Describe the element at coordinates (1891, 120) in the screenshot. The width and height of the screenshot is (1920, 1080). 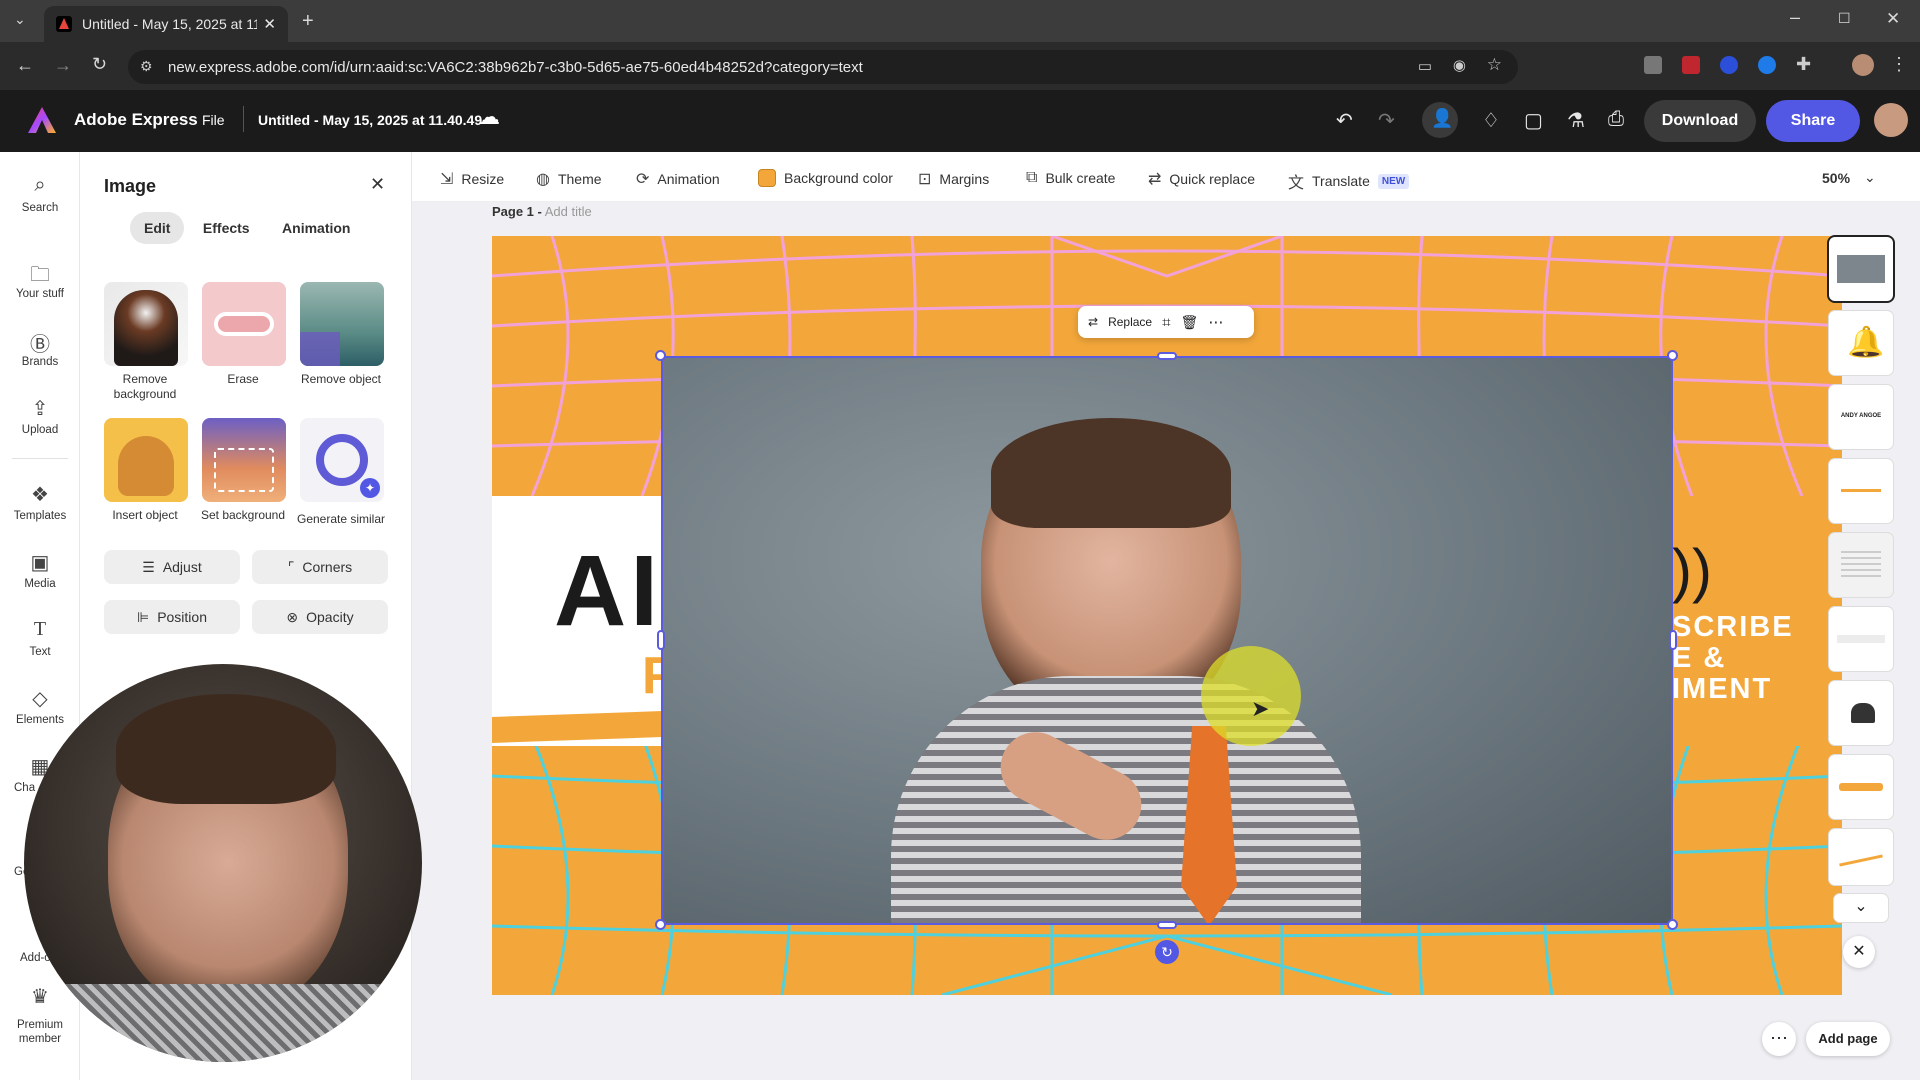
I see `user-avatar` at that location.